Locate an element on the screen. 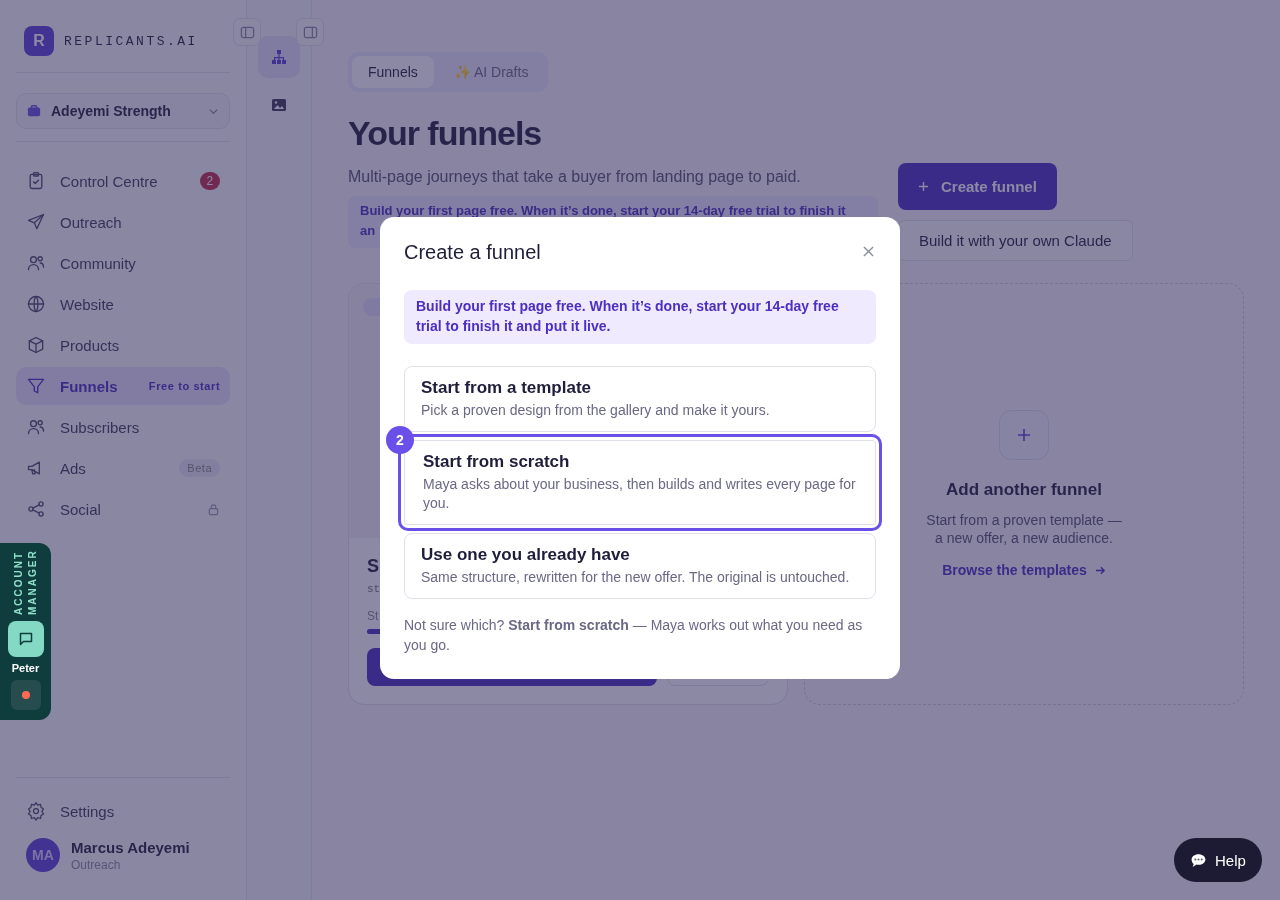  globe-icon is located at coordinates (36, 304).